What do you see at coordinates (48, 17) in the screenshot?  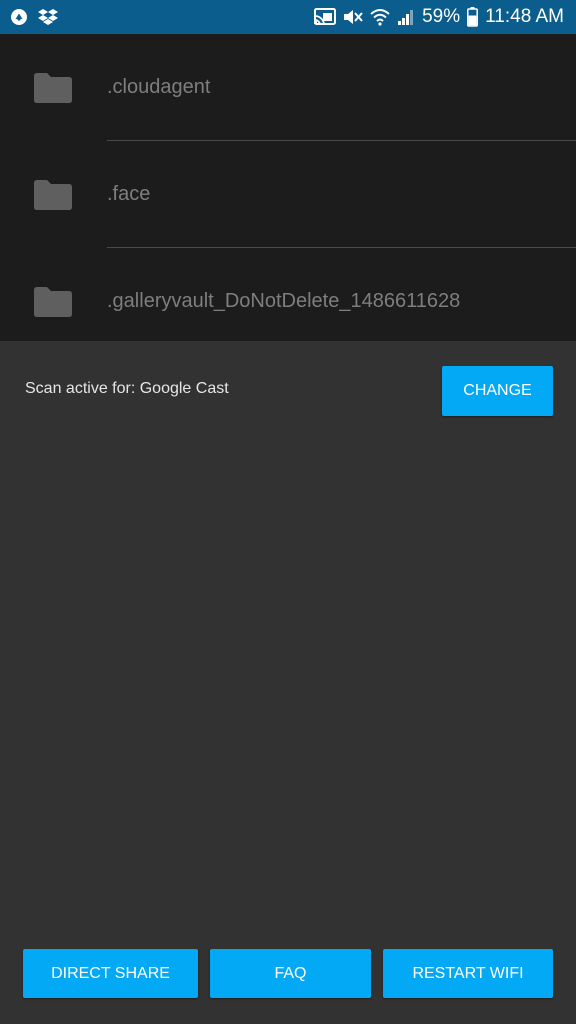 I see `dropbox-icon` at bounding box center [48, 17].